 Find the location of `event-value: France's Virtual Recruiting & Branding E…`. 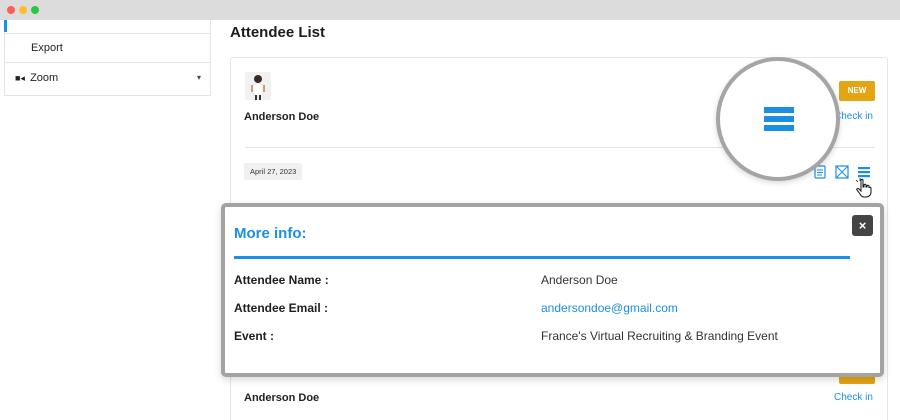

event-value: France's Virtual Recruiting & Branding E… is located at coordinates (659, 336).